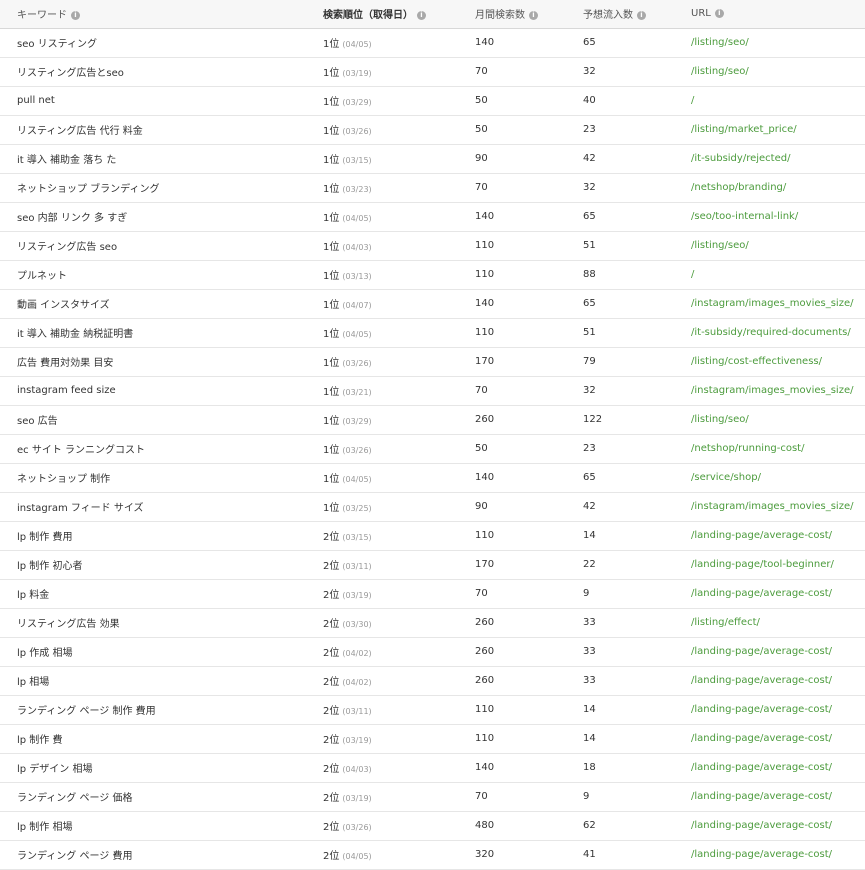 The height and width of the screenshot is (870, 865). I want to click on estimated-traffic-cell: 33, so click(589, 680).